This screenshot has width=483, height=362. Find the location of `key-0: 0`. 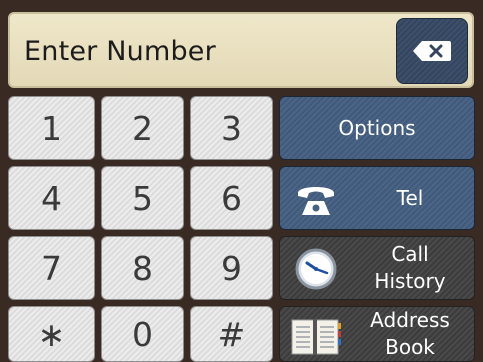

key-0: 0 is located at coordinates (142, 334).